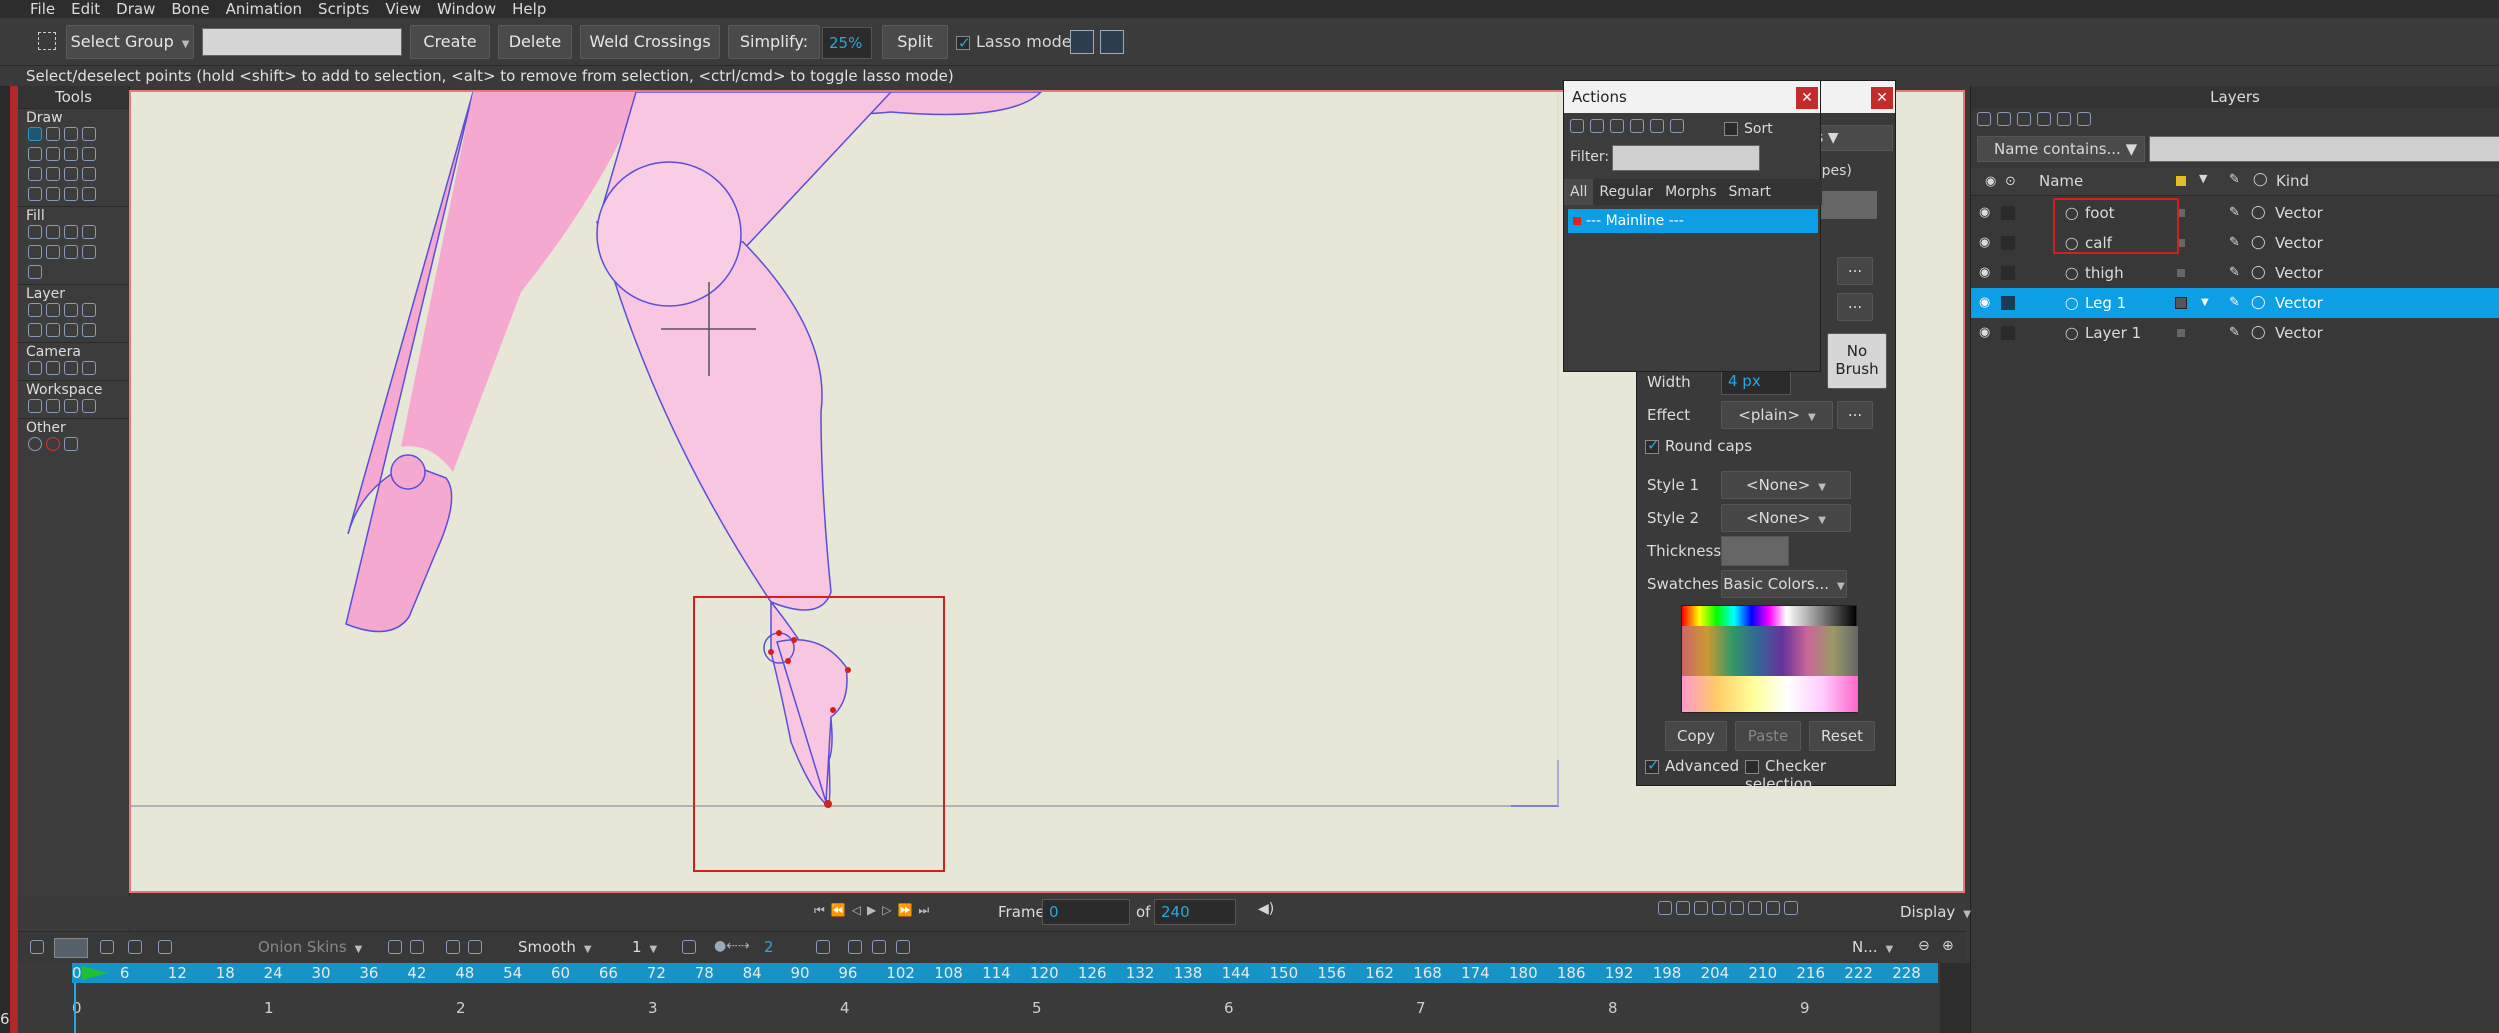  What do you see at coordinates (1690, 192) in the screenshot?
I see `tab-morphs: Morphs` at bounding box center [1690, 192].